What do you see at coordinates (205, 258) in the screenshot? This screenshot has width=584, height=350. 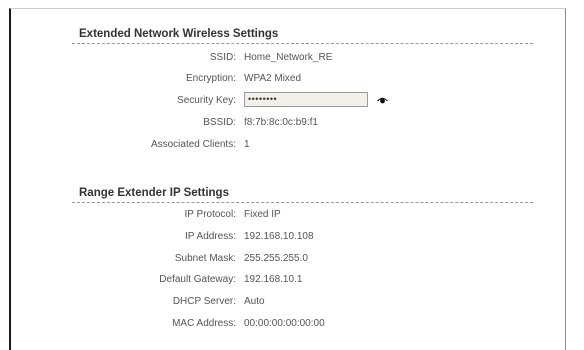 I see `subnet-mask-label: Subnet Mask:` at bounding box center [205, 258].